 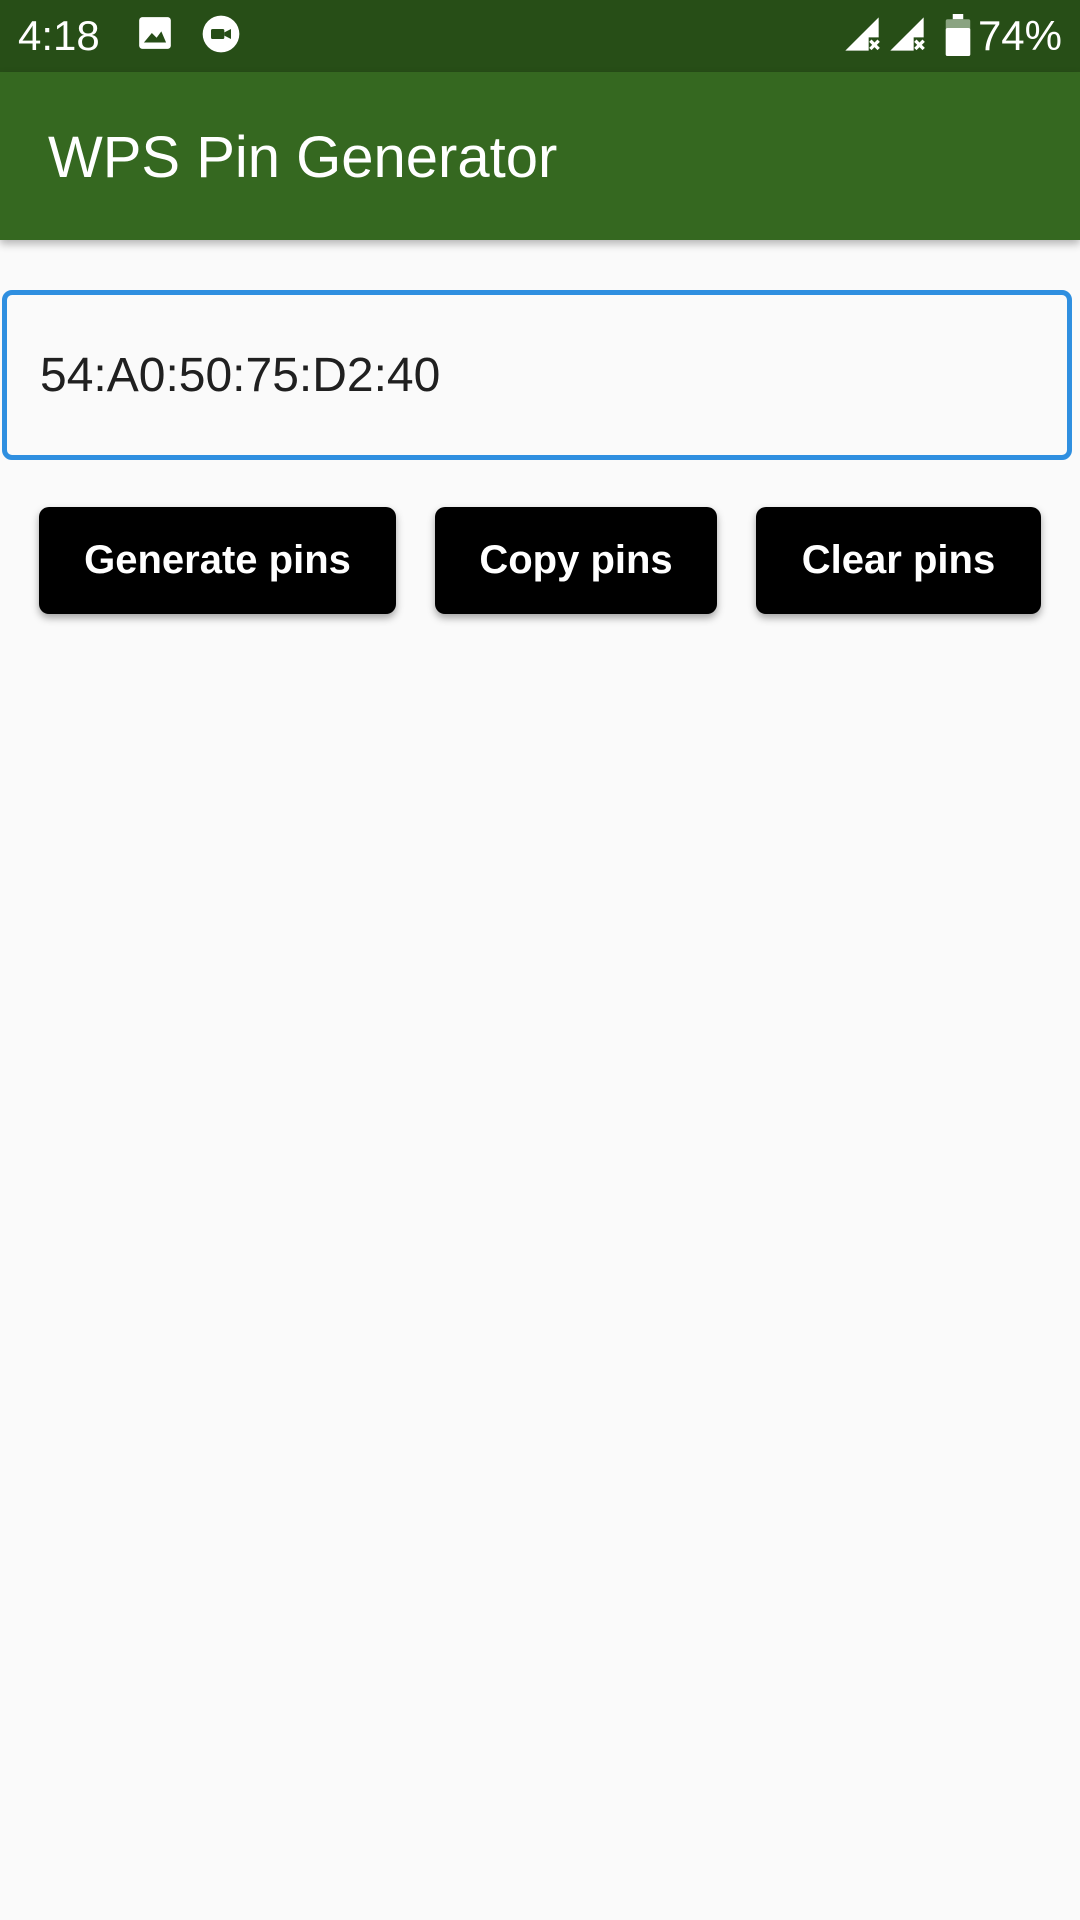 What do you see at coordinates (155, 35) in the screenshot?
I see `image-icon` at bounding box center [155, 35].